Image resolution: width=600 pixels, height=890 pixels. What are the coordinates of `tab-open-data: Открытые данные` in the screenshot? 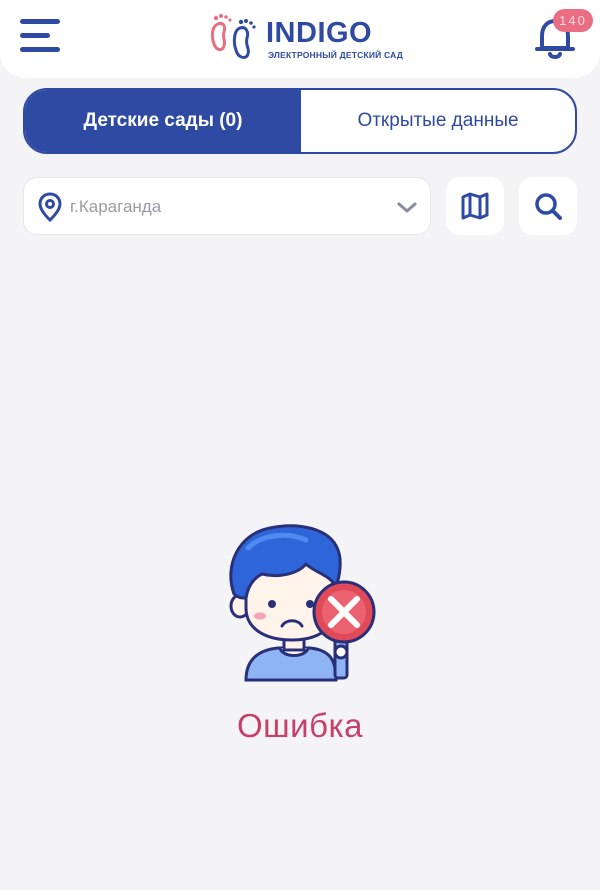 It's located at (438, 121).